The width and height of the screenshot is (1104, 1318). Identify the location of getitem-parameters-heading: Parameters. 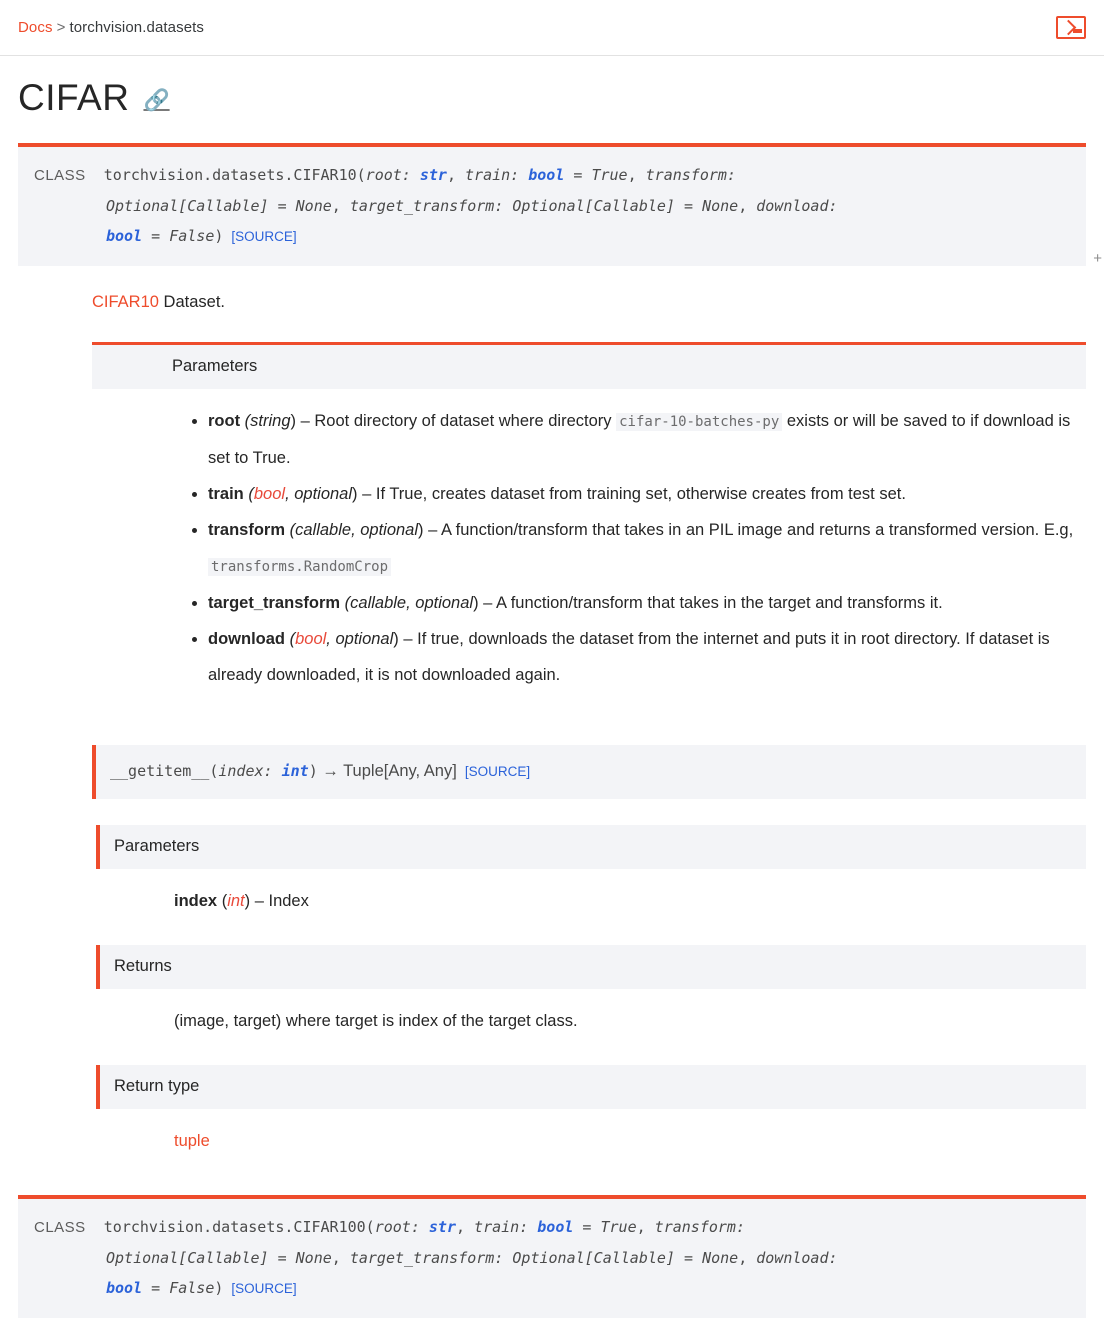
(591, 847).